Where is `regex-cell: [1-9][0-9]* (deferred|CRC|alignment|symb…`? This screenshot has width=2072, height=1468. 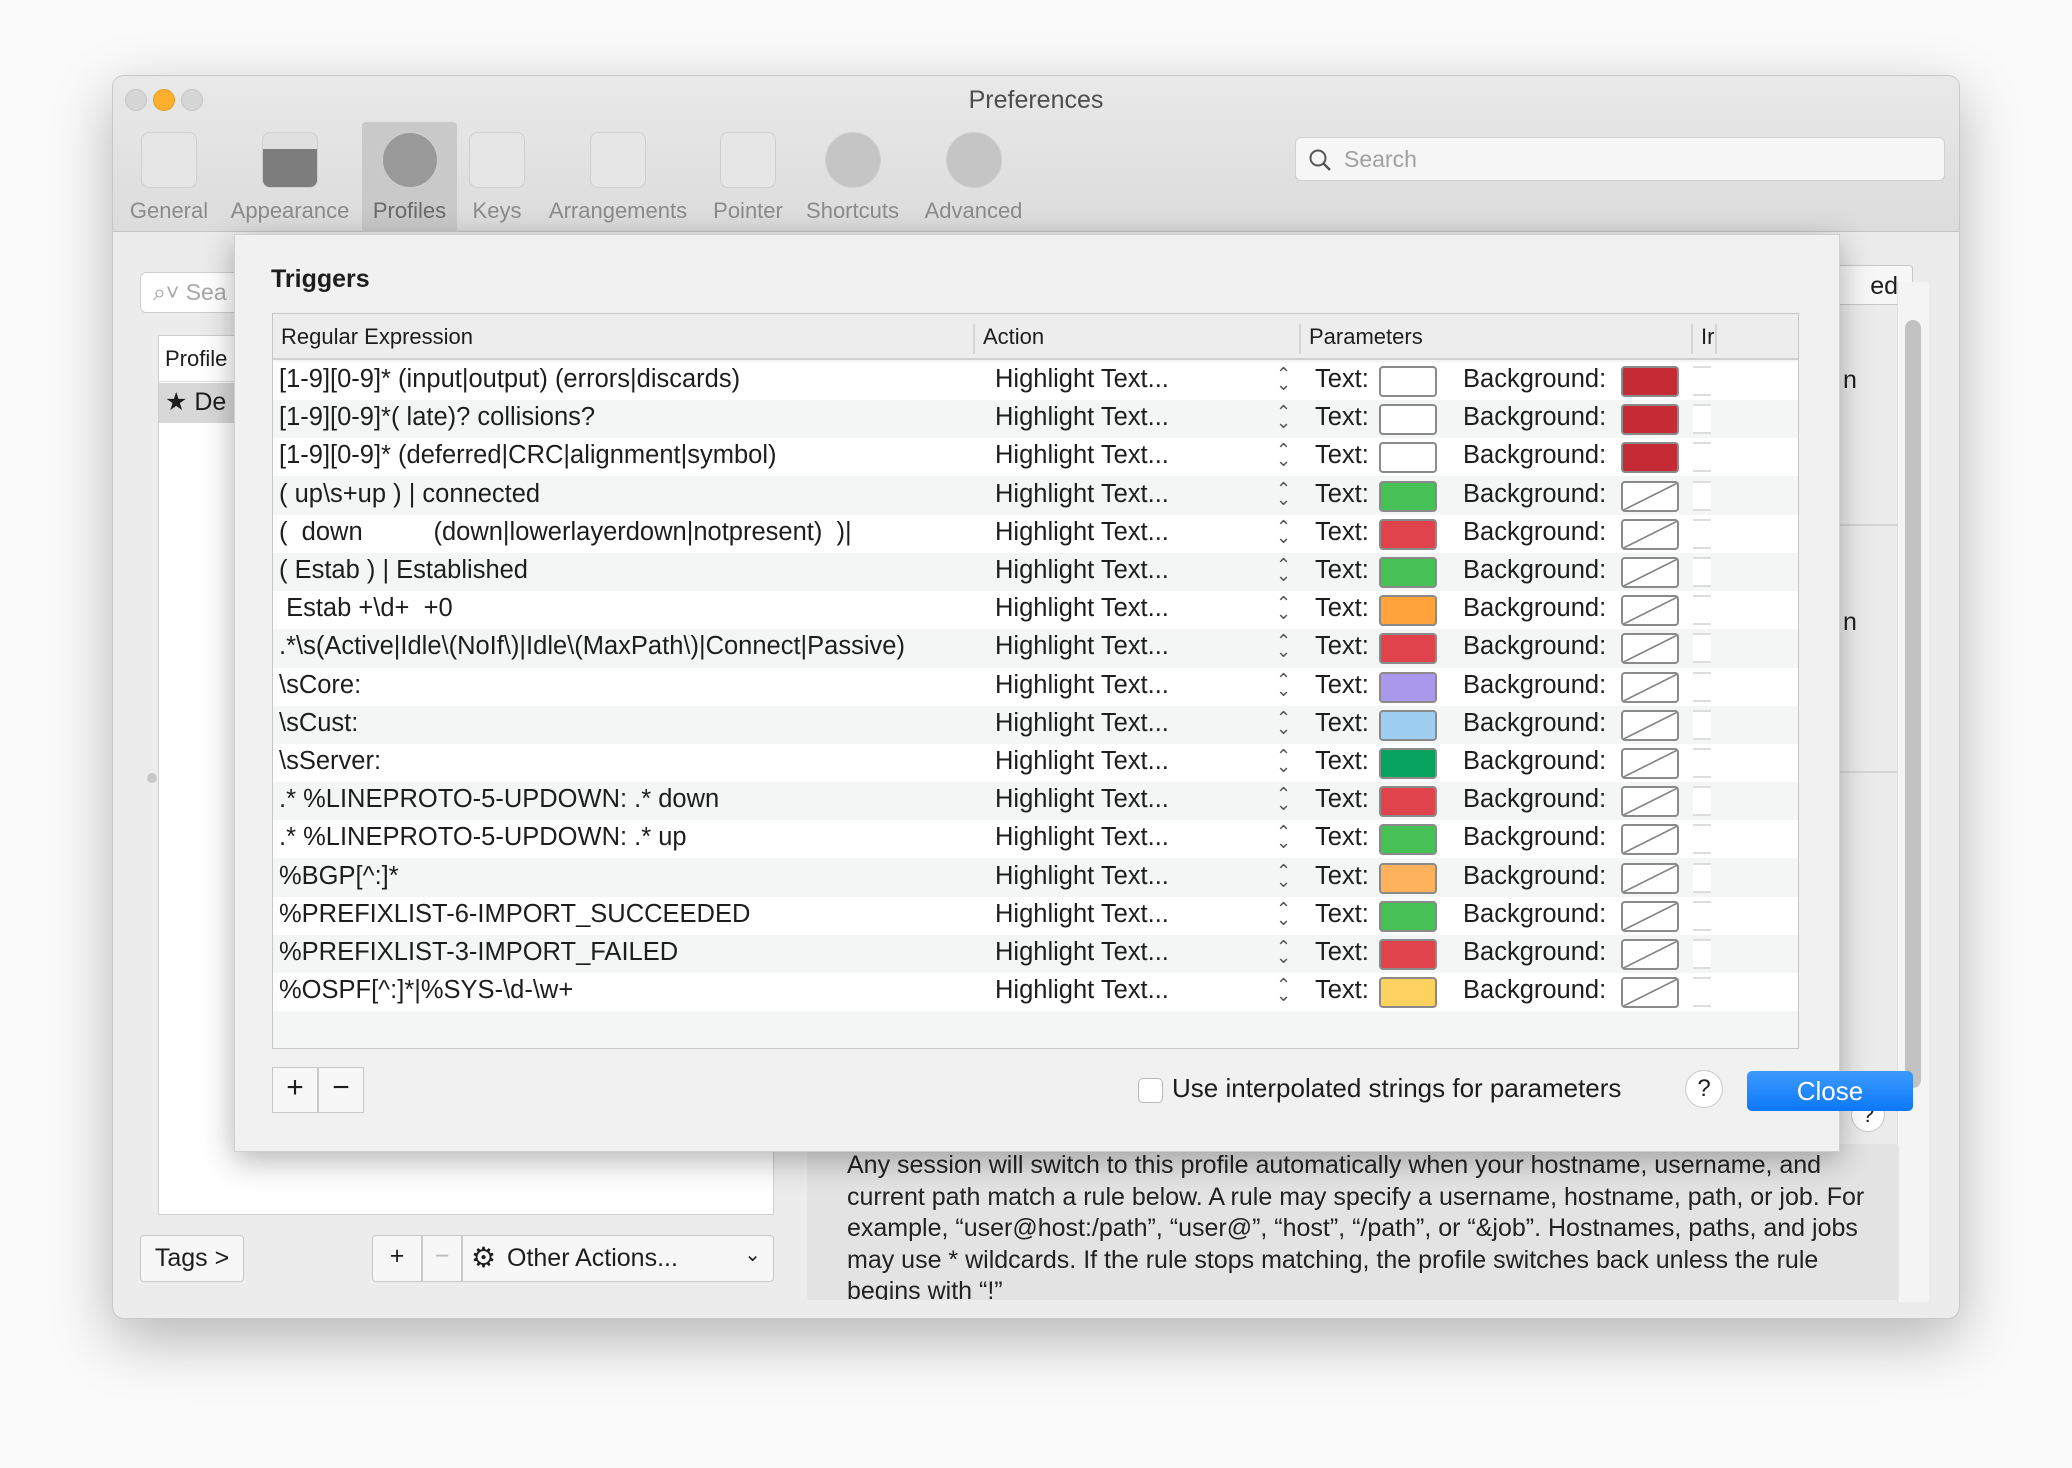
regex-cell: [1-9][0-9]* (deferred|CRC|alignment|symb… is located at coordinates (527, 455).